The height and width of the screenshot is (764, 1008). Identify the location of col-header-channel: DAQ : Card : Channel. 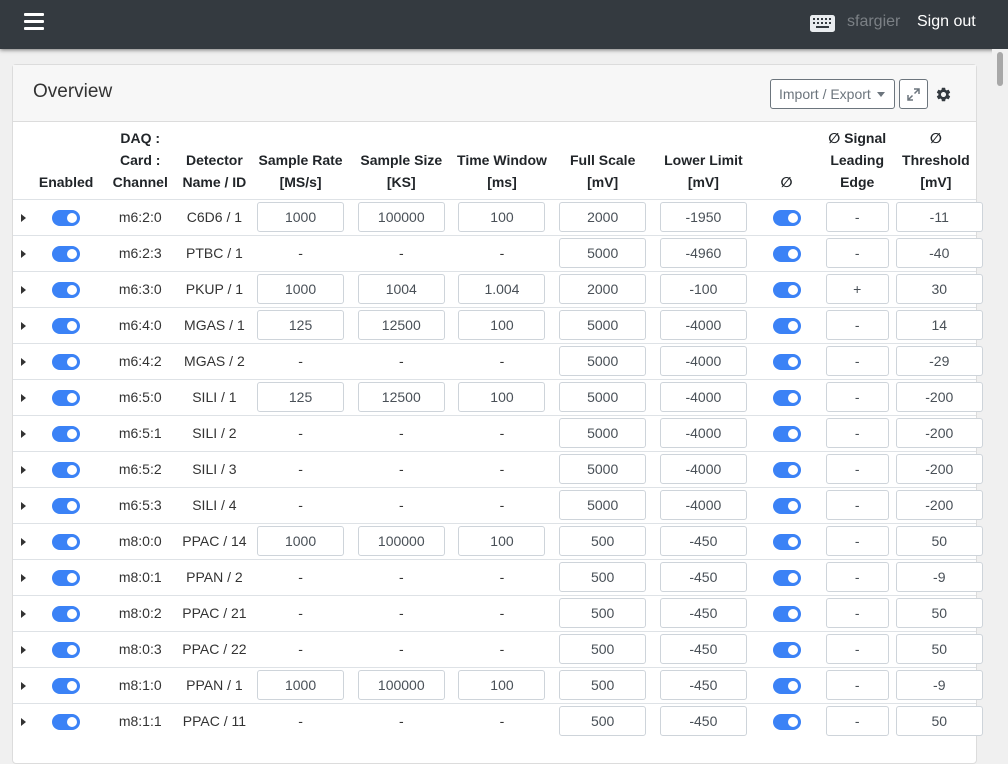
(140, 161).